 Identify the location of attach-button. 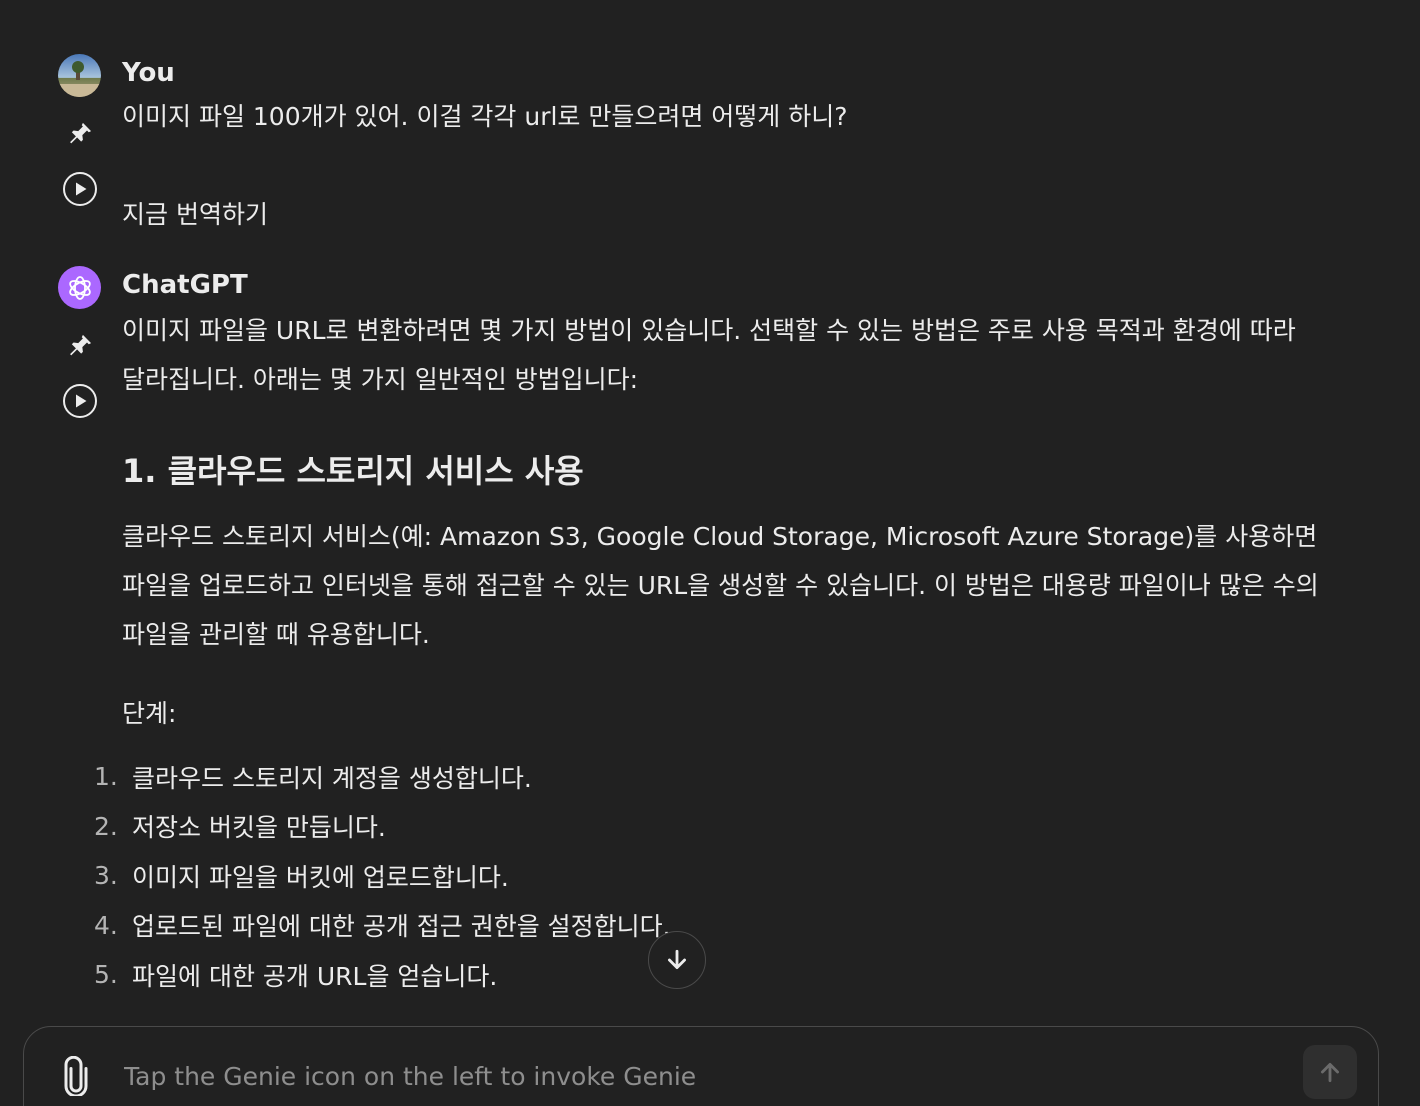
(76, 1076).